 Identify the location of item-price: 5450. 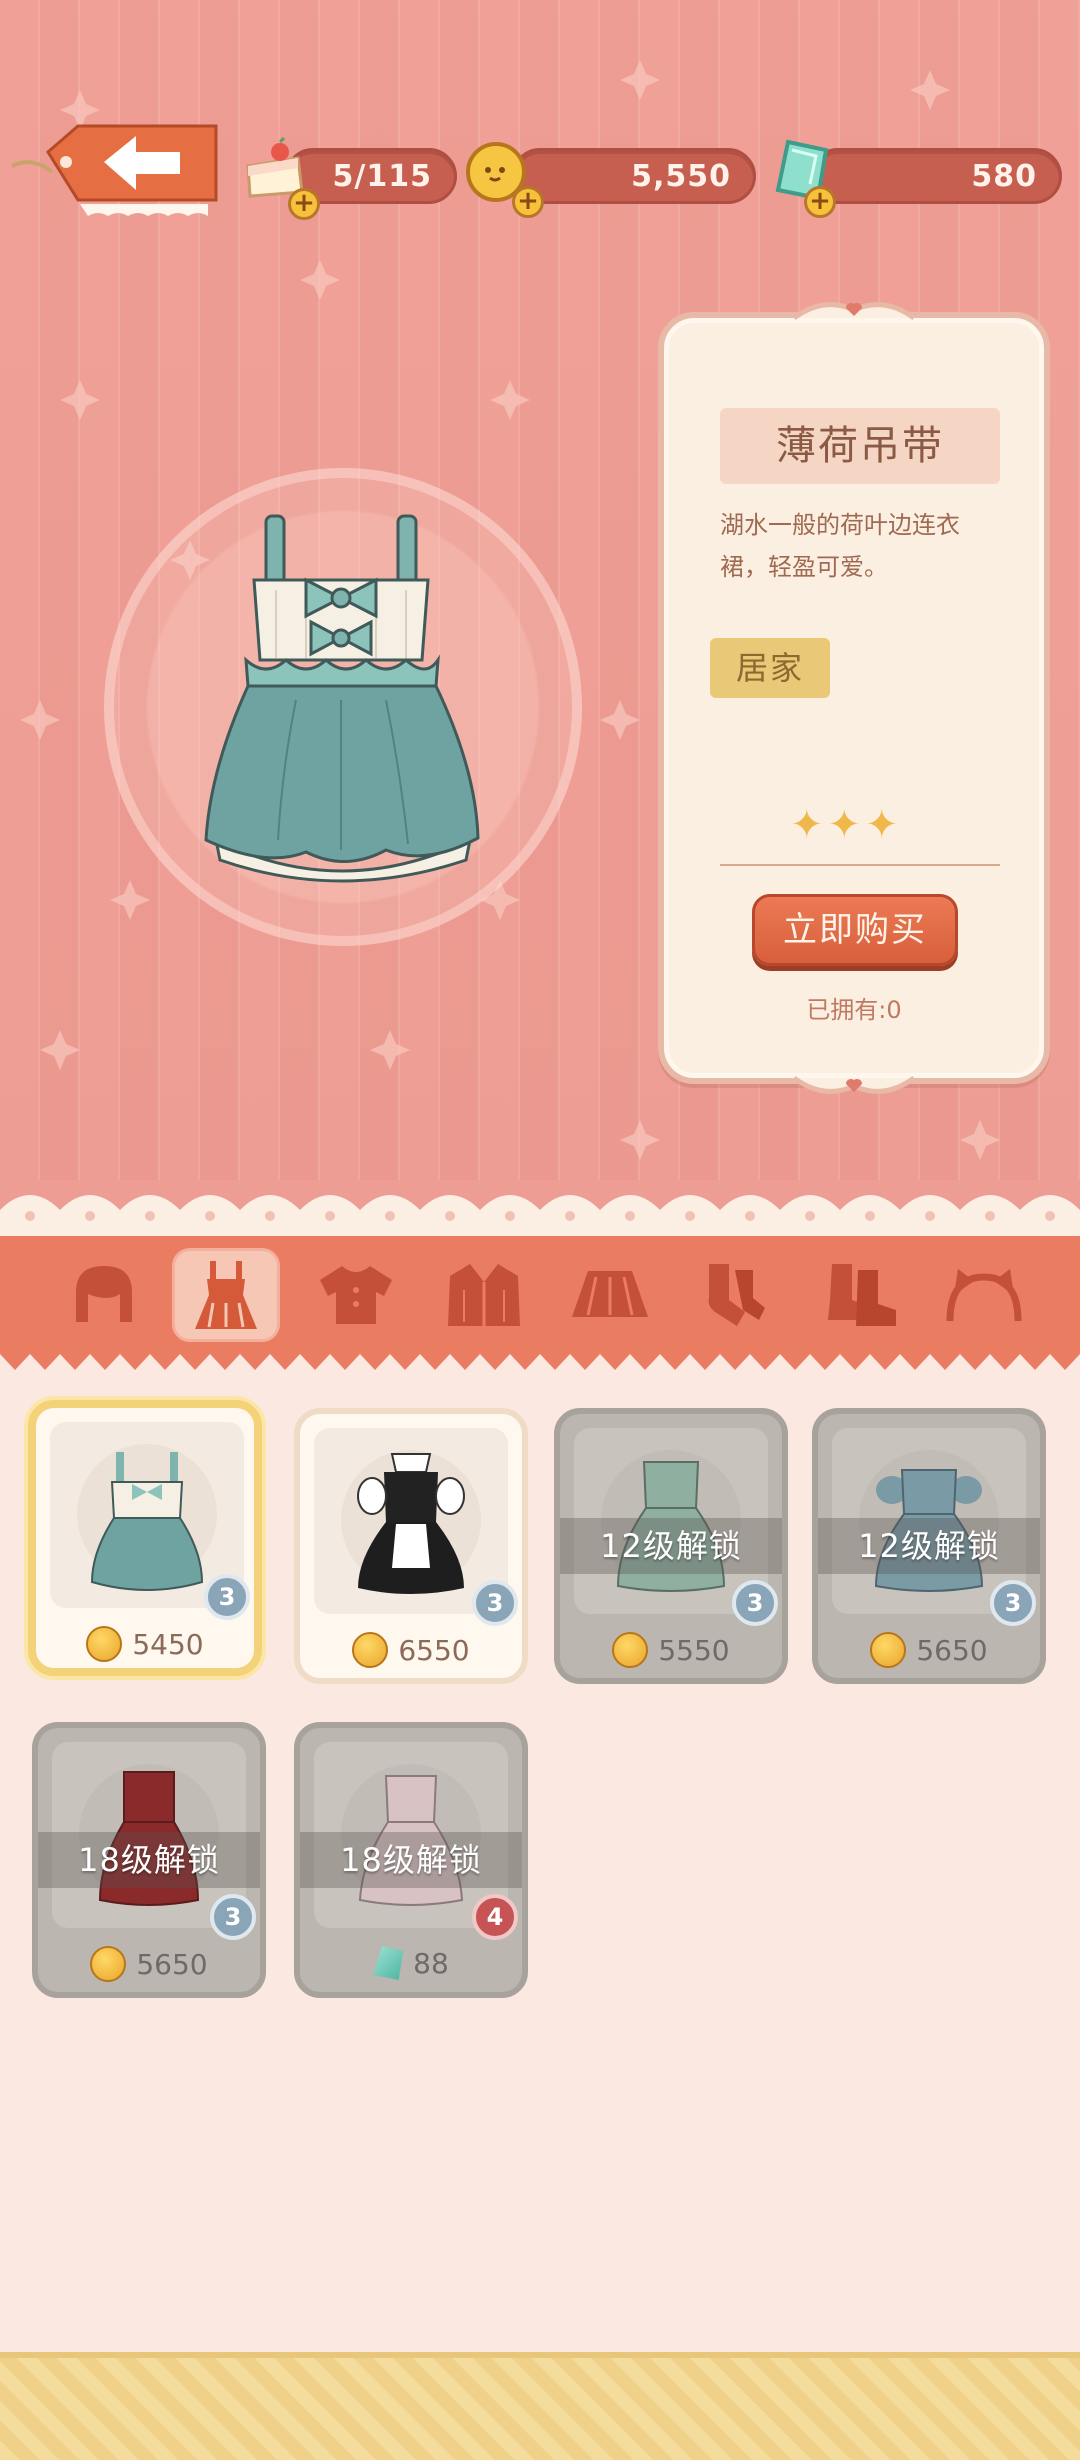
(145, 1644).